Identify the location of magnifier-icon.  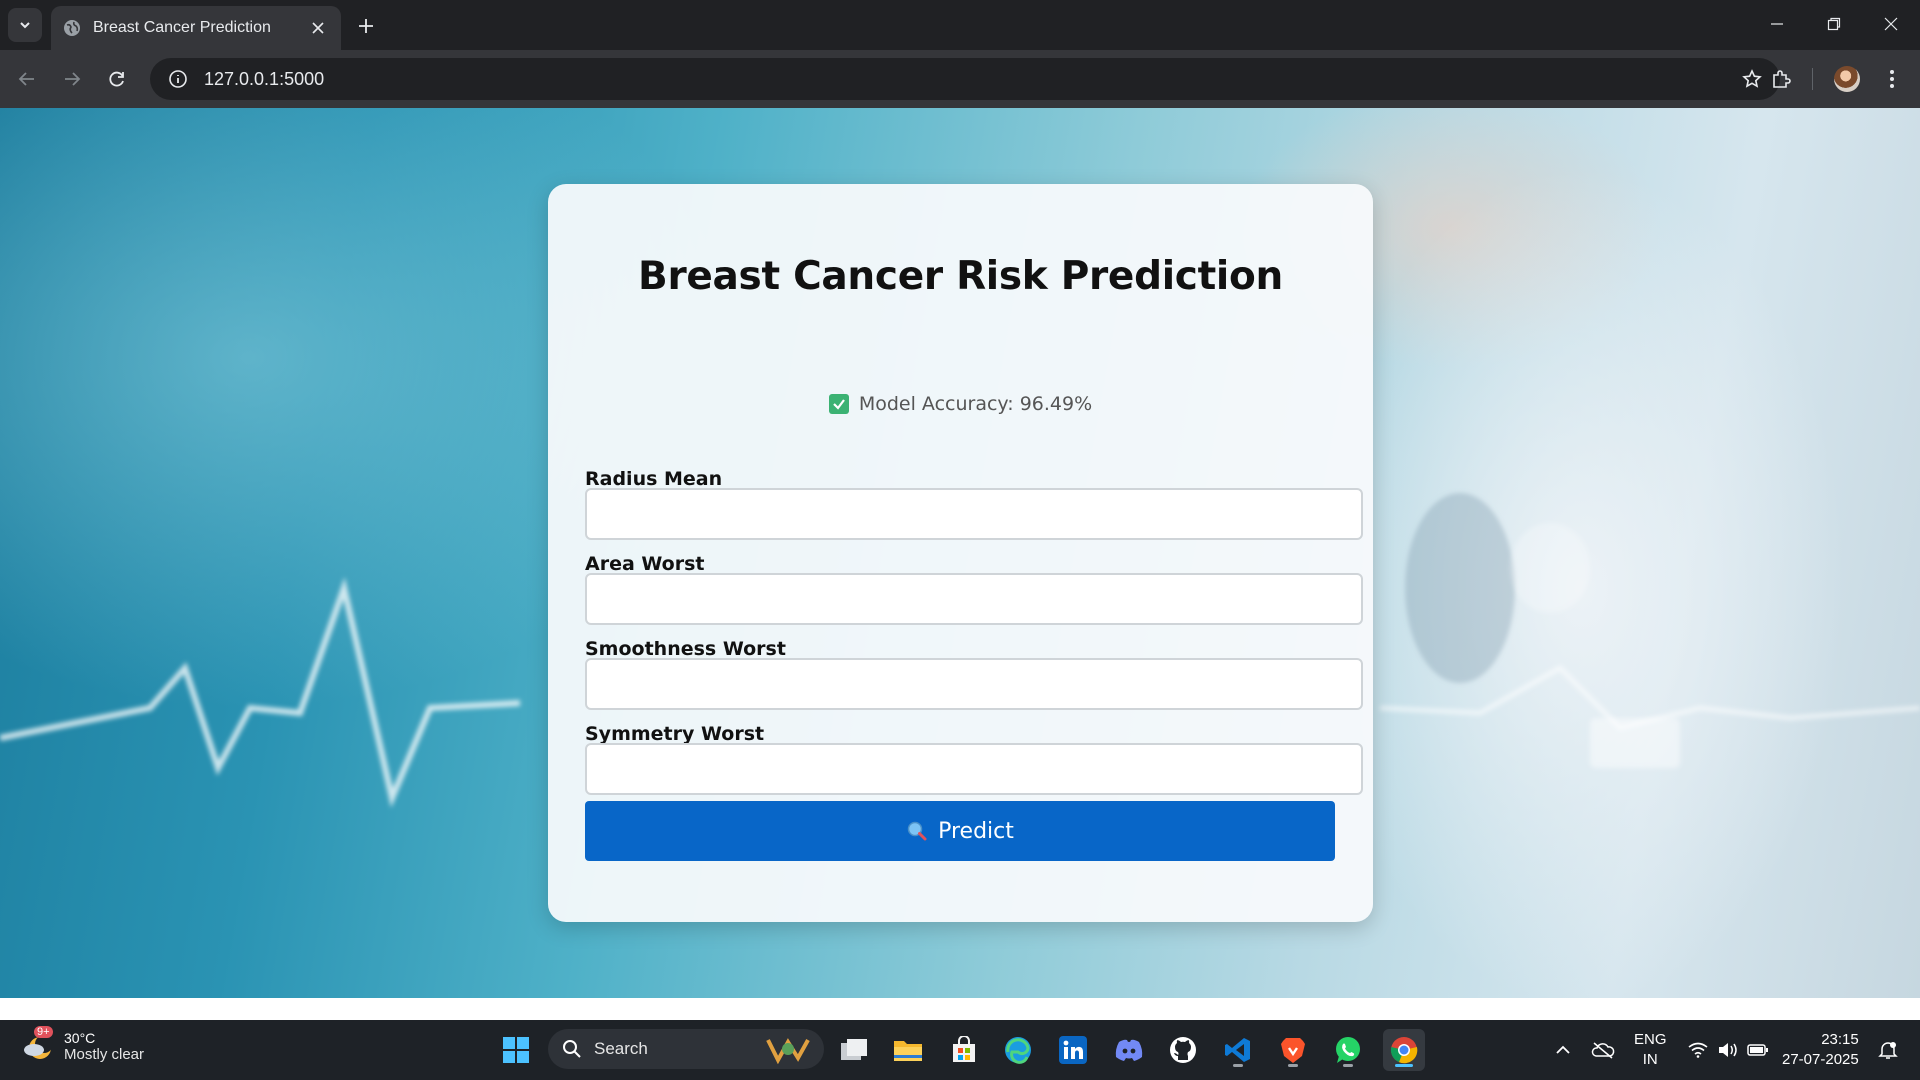
(917, 831).